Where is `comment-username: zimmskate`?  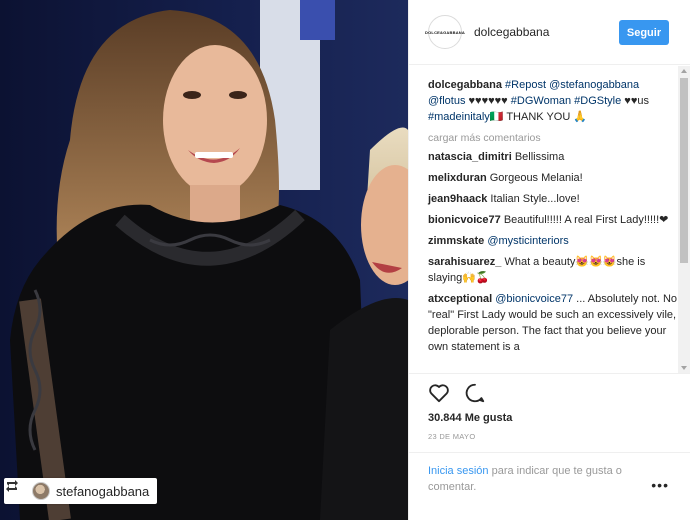
comment-username: zimmskate is located at coordinates (456, 241).